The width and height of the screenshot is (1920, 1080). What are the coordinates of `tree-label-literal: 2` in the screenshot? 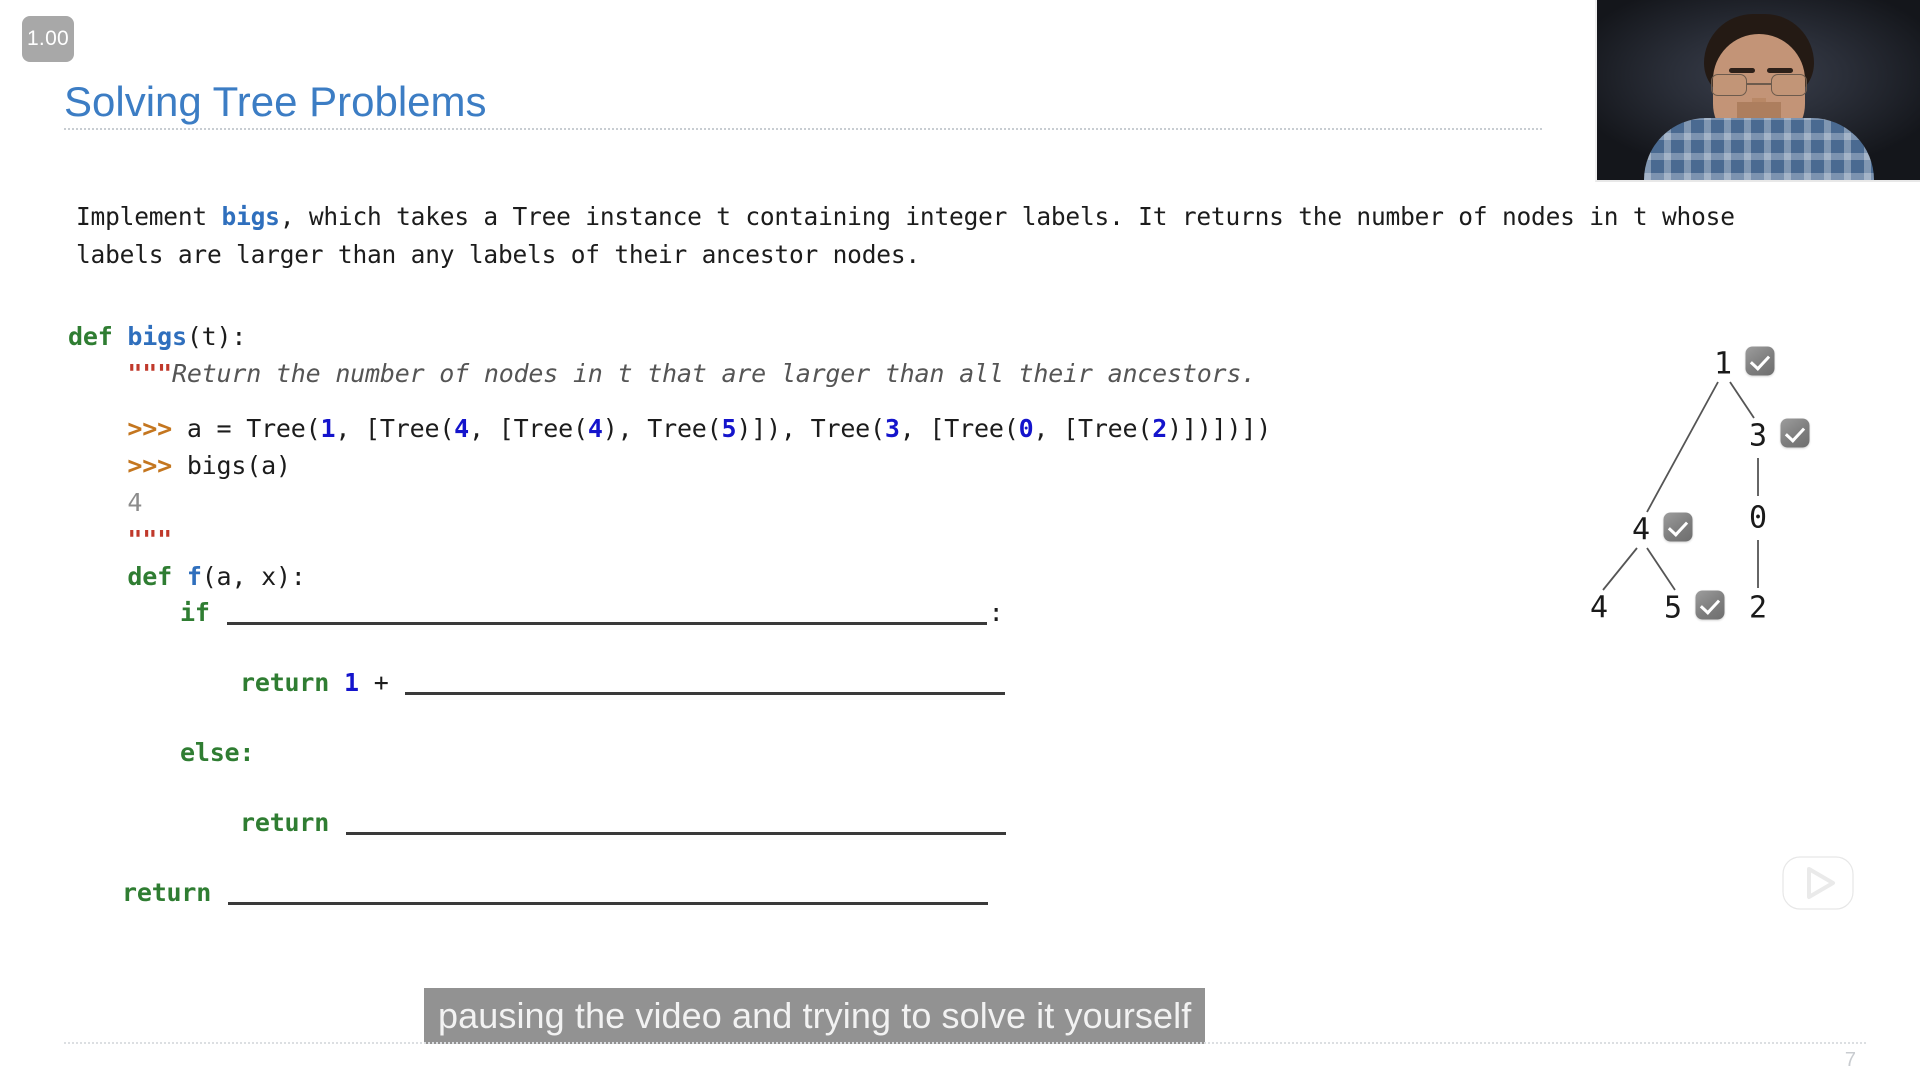 It's located at (1160, 428).